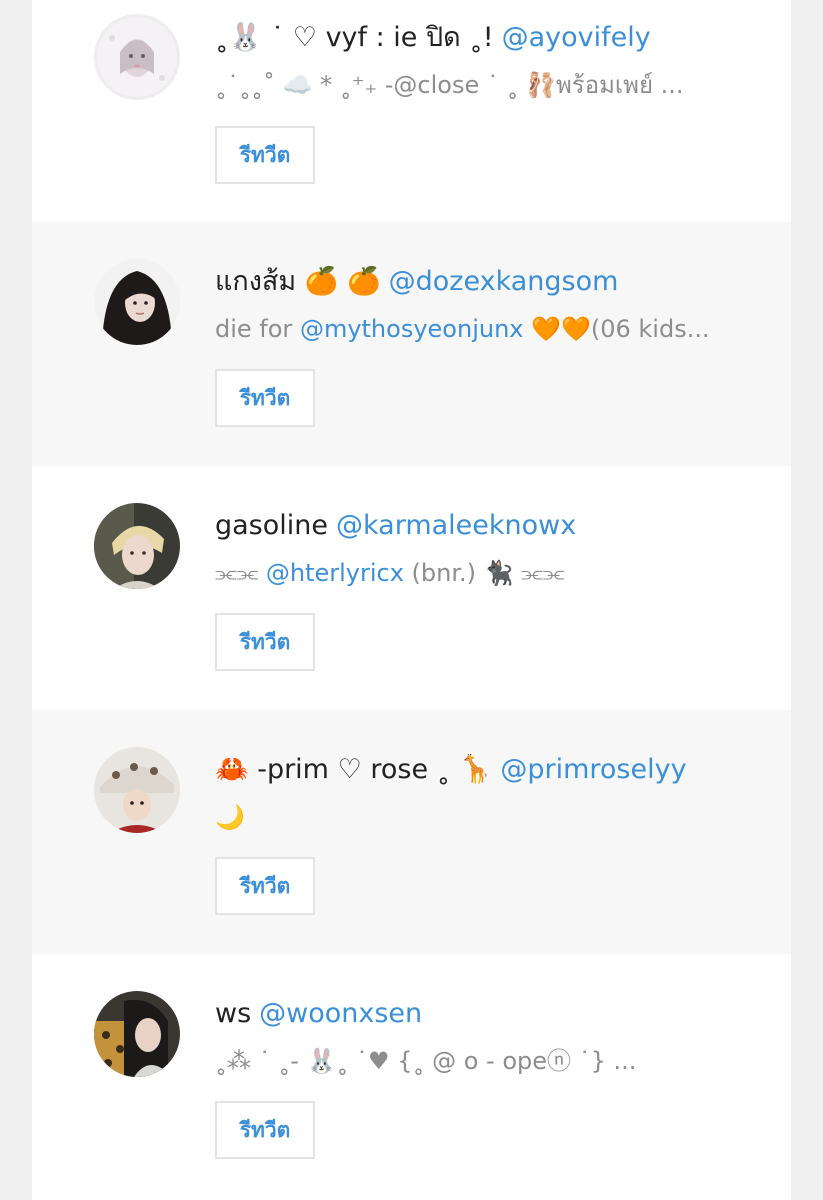 This screenshot has width=823, height=1200. What do you see at coordinates (484, 573) in the screenshot?
I see `bio-text: (bnr.) 🐈‍⬛ ⫘⫘` at bounding box center [484, 573].